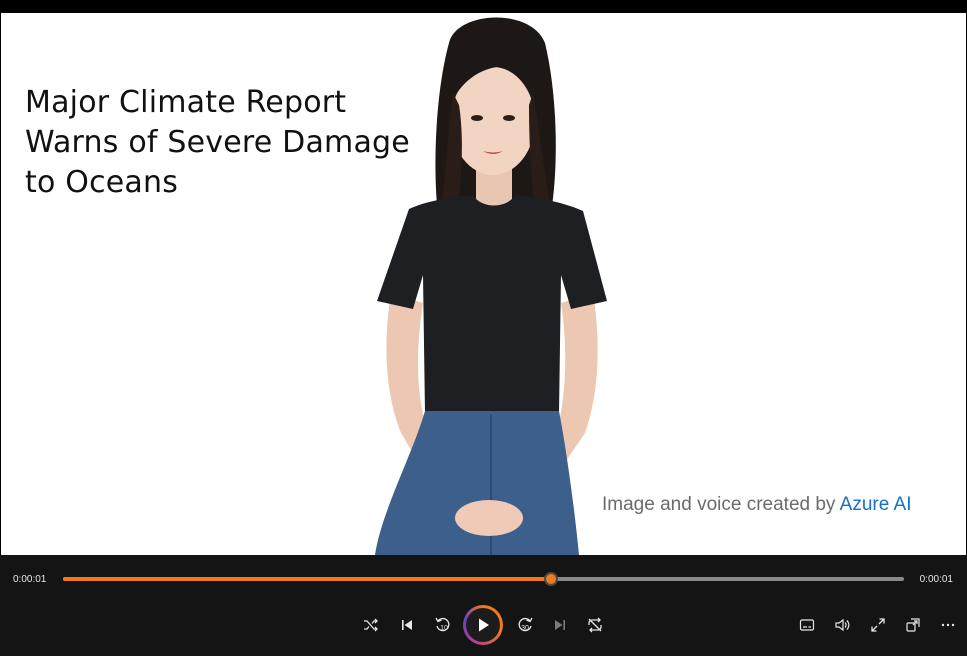 The width and height of the screenshot is (967, 656). I want to click on seek-thumb, so click(550, 579).